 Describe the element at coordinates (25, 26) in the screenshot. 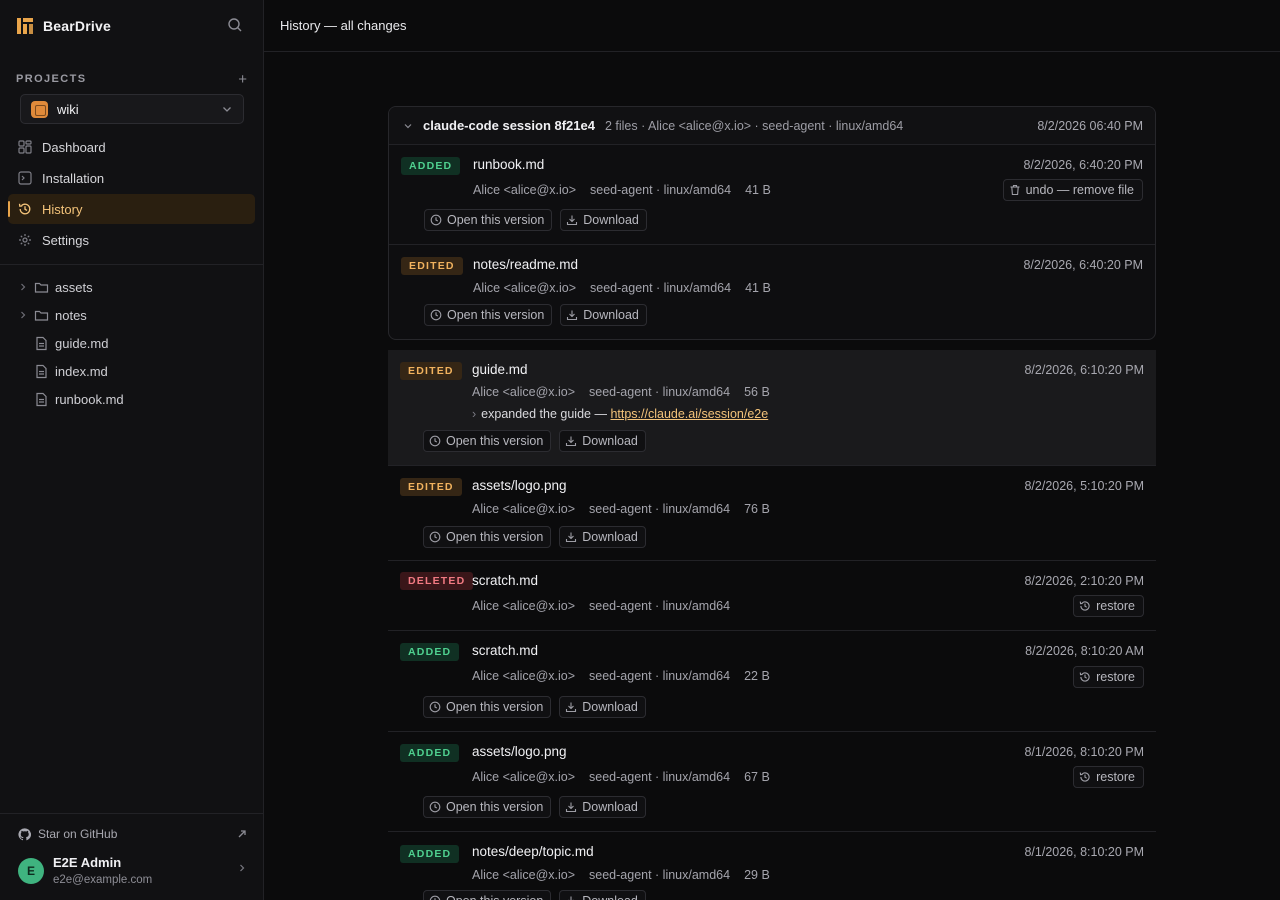

I see `beardrive-logo-icon` at that location.